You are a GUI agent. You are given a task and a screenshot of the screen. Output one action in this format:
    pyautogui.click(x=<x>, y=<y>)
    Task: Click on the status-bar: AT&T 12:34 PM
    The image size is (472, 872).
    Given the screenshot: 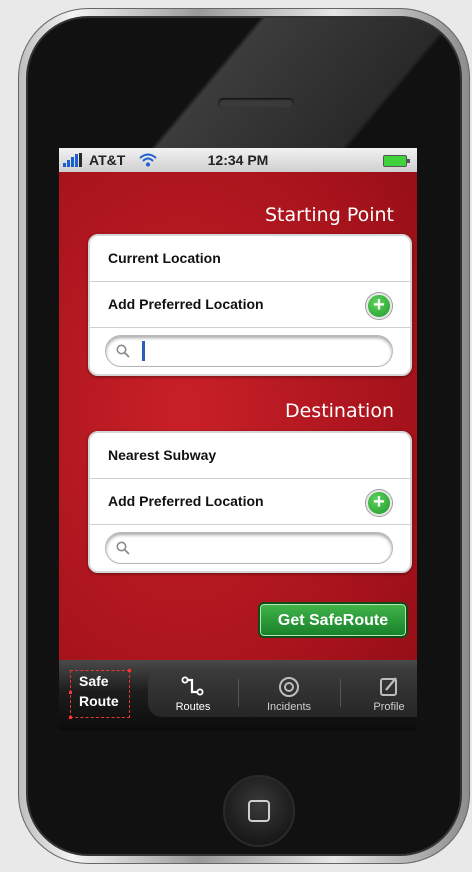 What is the action you would take?
    pyautogui.click(x=238, y=160)
    